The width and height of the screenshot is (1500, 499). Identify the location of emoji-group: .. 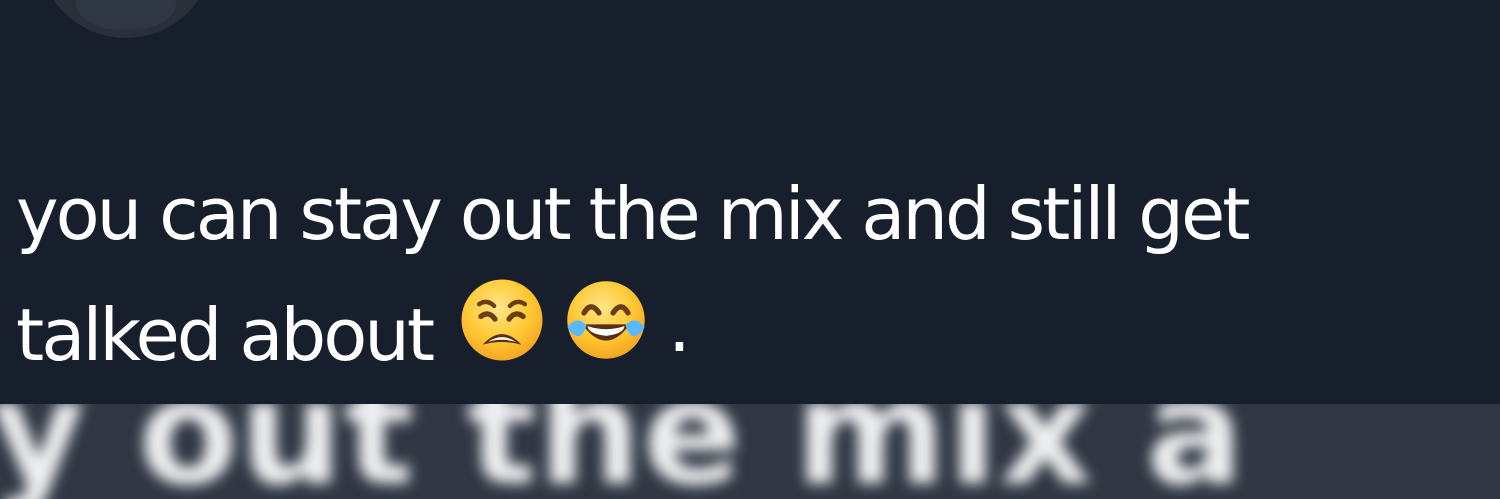
(580, 326).